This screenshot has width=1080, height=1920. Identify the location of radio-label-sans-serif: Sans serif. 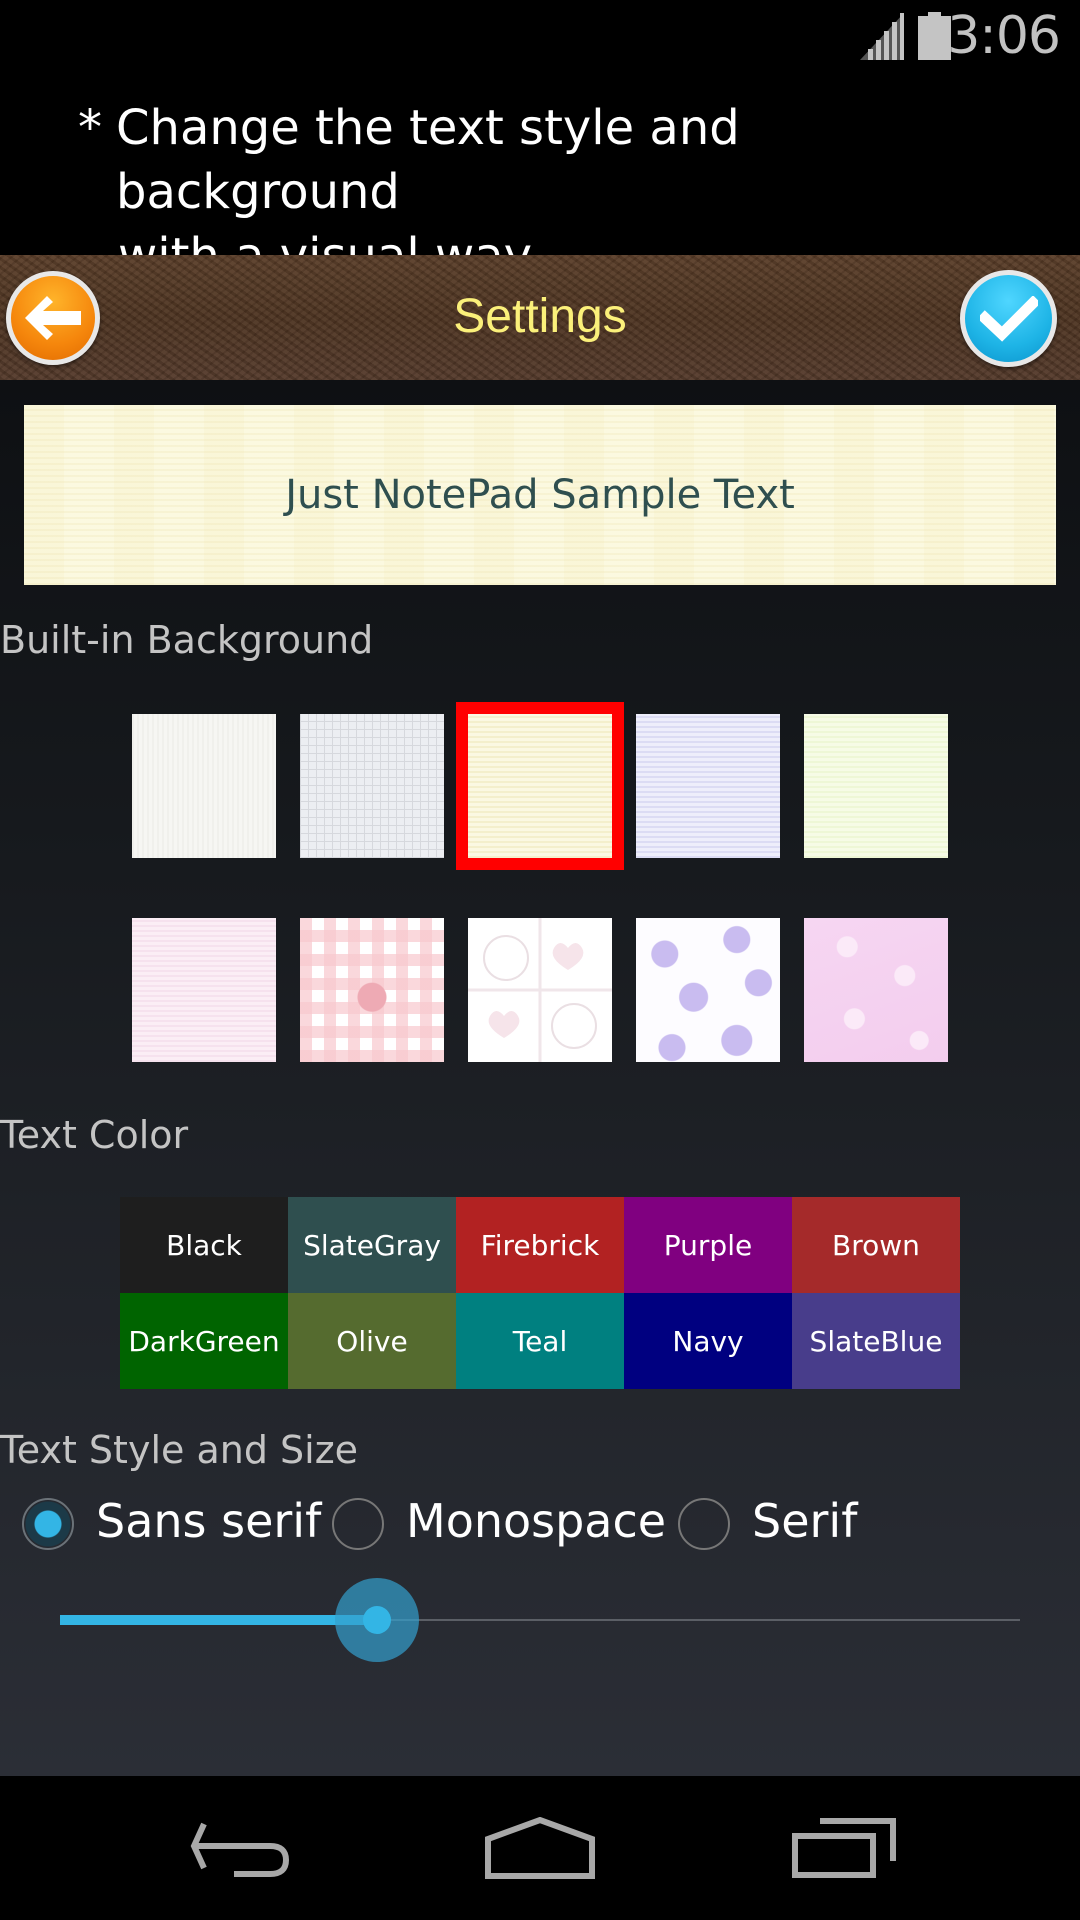
(208, 1521).